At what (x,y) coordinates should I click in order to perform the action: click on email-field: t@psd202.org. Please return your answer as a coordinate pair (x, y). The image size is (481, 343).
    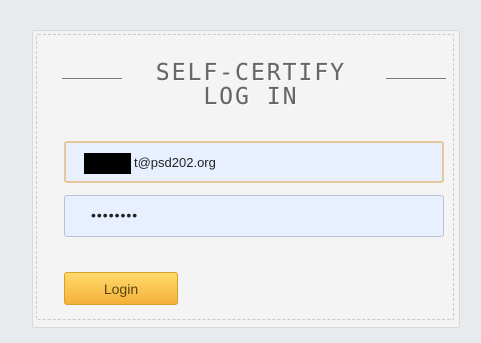
    Looking at the image, I should click on (254, 162).